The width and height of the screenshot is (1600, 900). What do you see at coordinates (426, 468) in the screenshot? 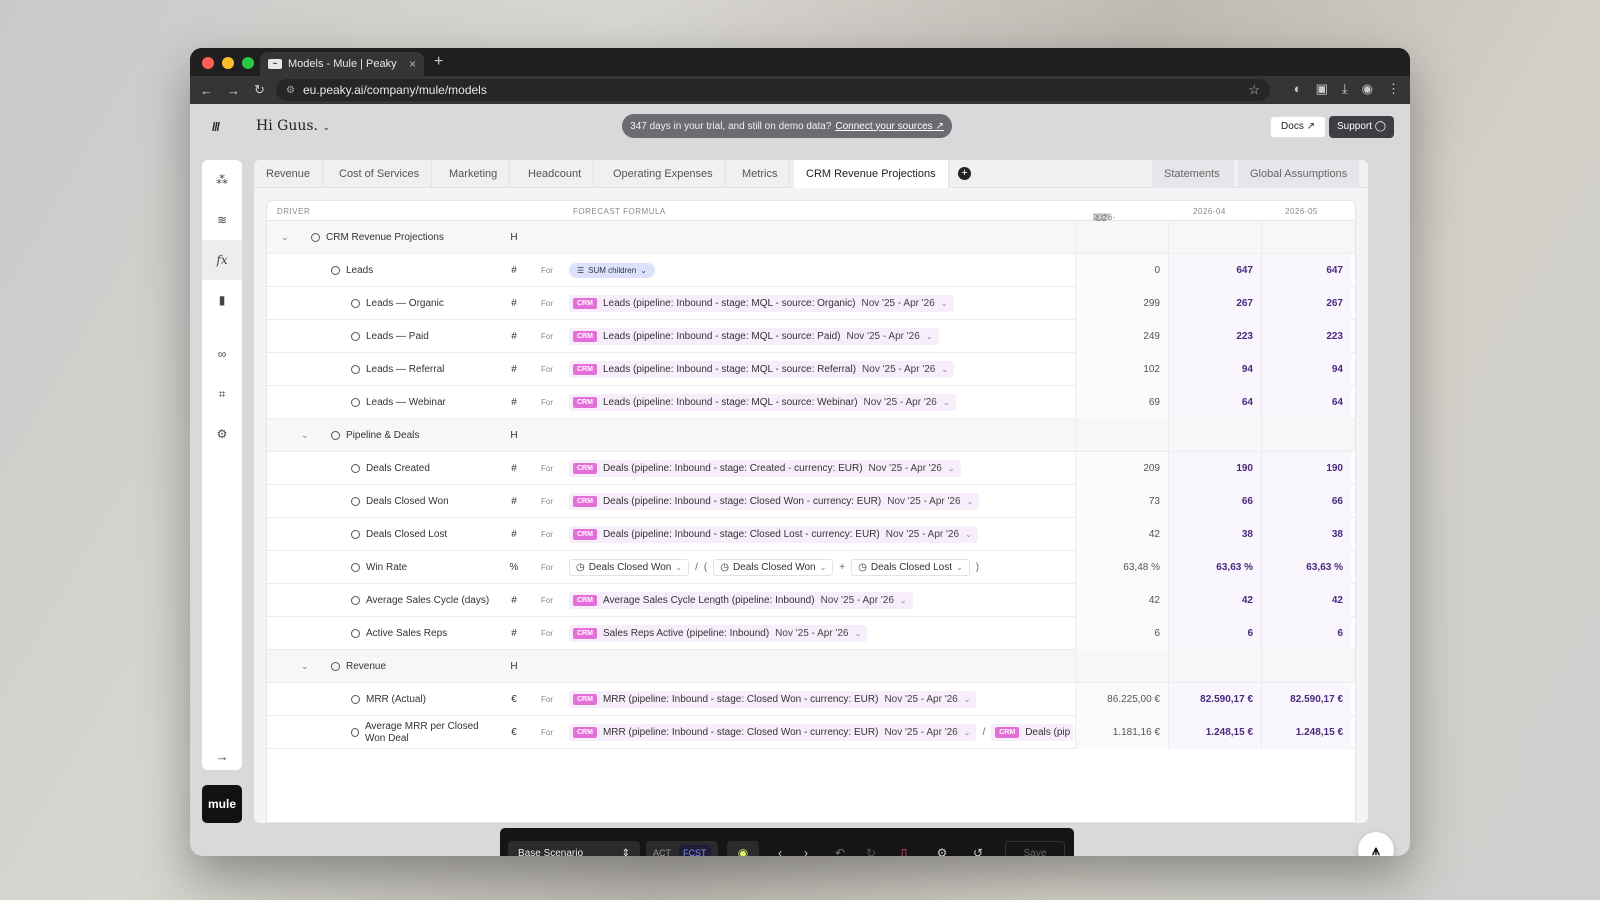
I see `driver-name: Deals Created` at bounding box center [426, 468].